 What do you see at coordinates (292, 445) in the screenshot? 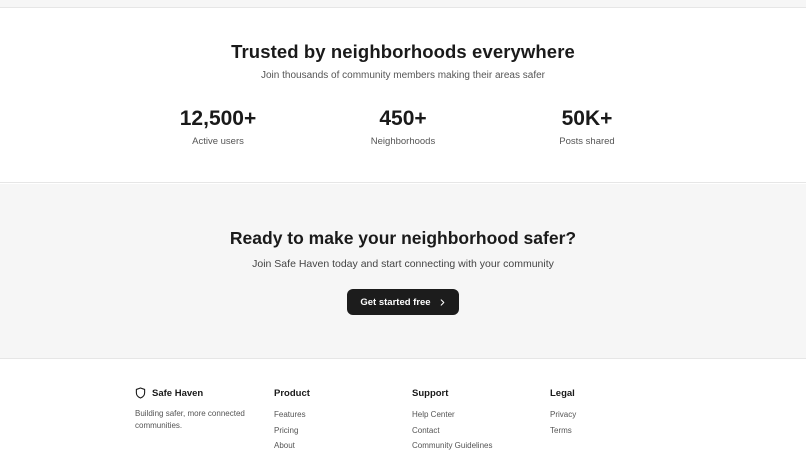
I see `footer-link-about: About` at bounding box center [292, 445].